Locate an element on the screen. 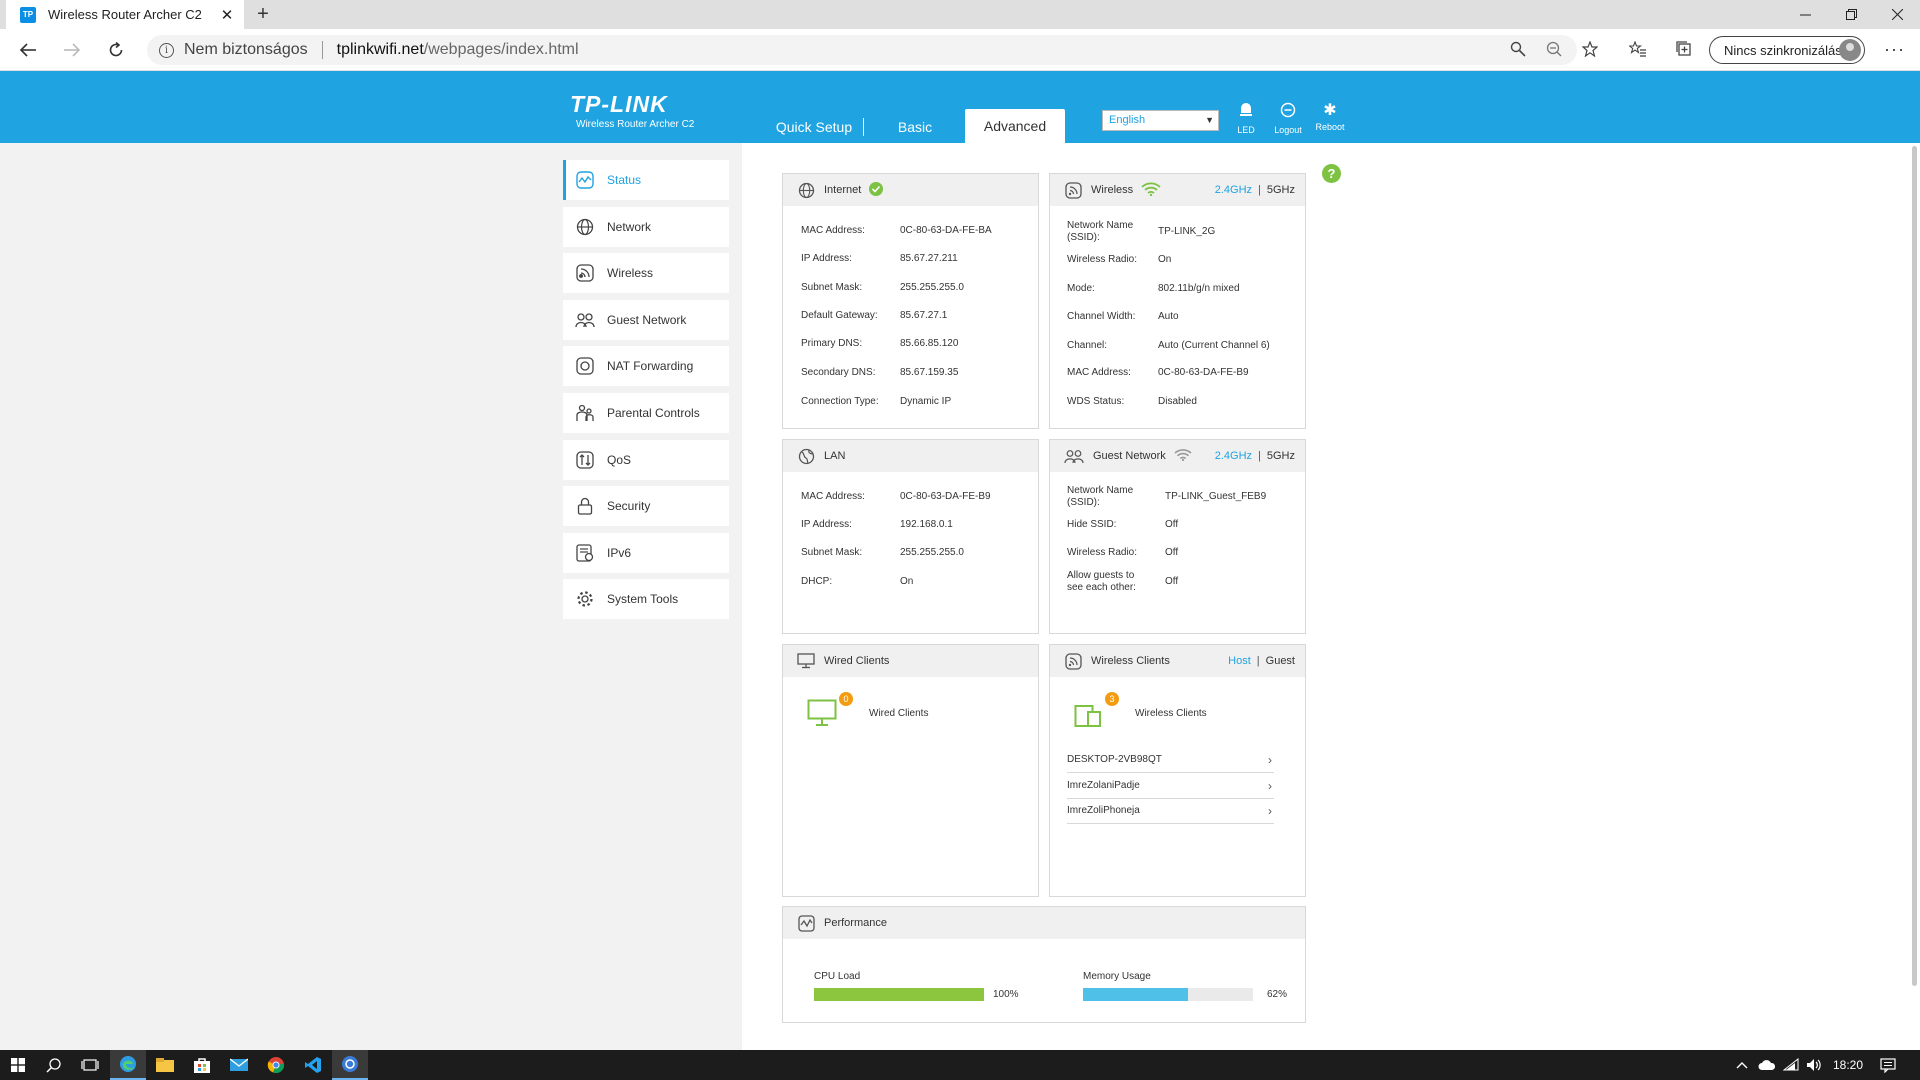 The image size is (1920, 1080). collections-icon is located at coordinates (1684, 51).